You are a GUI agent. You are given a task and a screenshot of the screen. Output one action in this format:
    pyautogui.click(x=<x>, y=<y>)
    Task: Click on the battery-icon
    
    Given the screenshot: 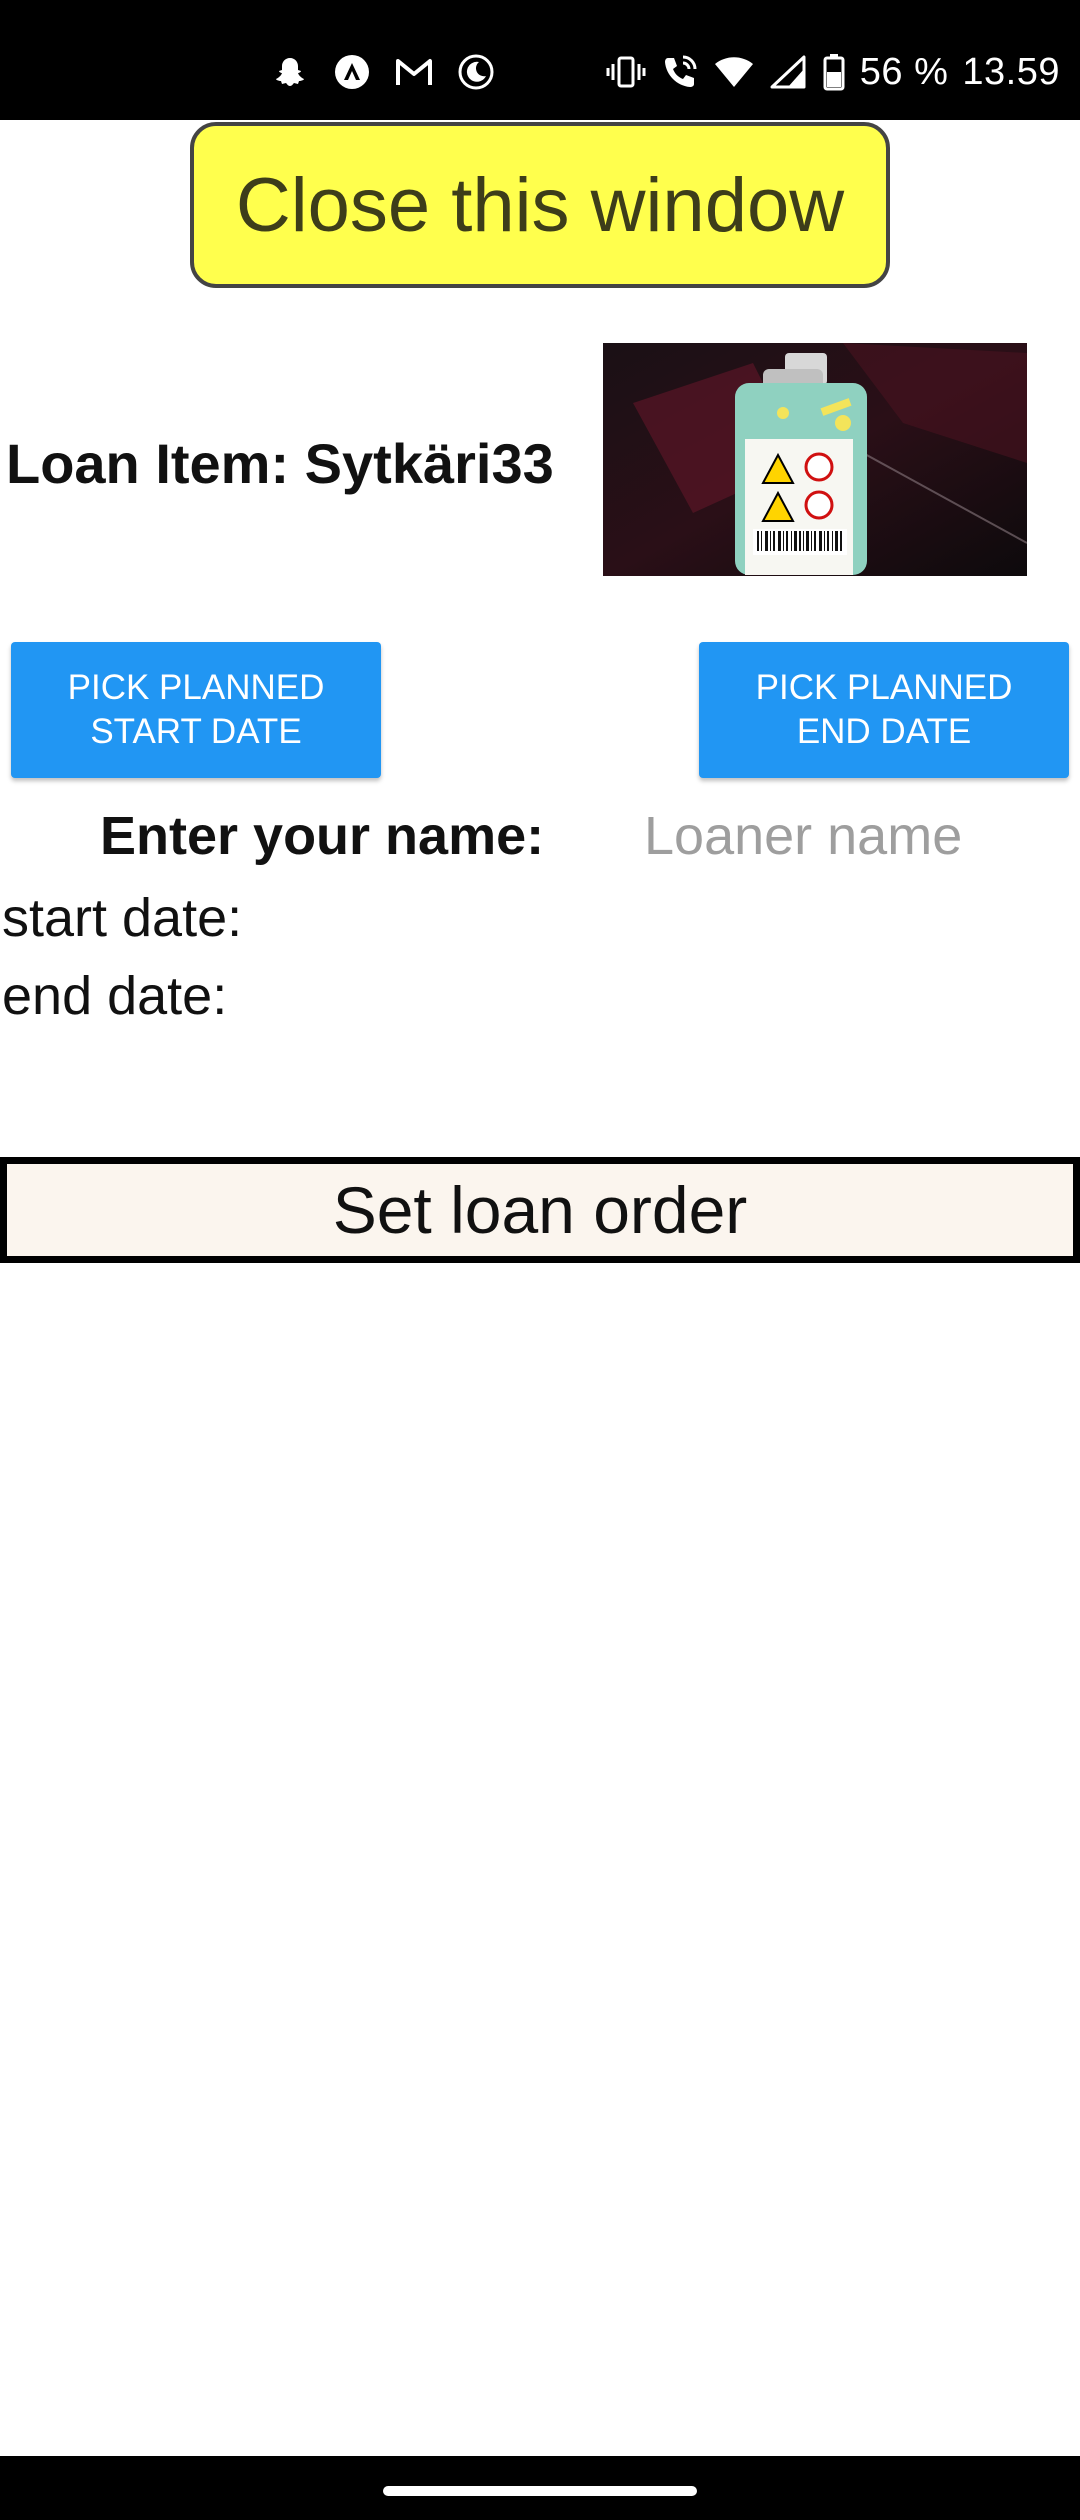 What is the action you would take?
    pyautogui.click(x=834, y=72)
    